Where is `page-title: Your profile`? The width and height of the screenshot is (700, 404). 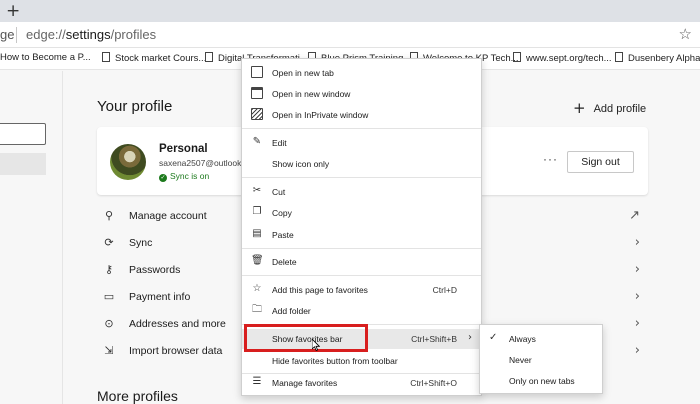
page-title: Your profile is located at coordinates (135, 106).